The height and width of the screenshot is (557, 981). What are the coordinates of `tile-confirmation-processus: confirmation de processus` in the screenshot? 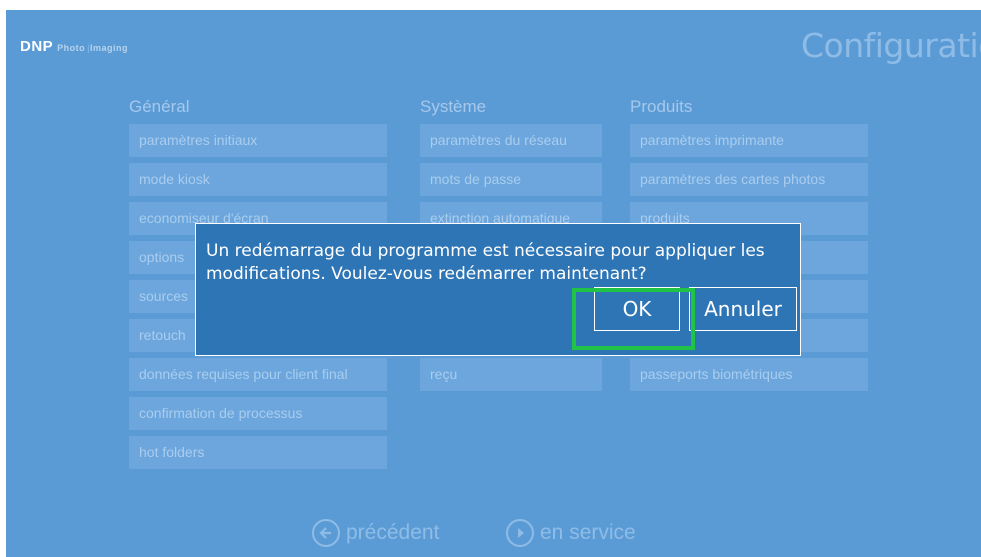 It's located at (258, 413).